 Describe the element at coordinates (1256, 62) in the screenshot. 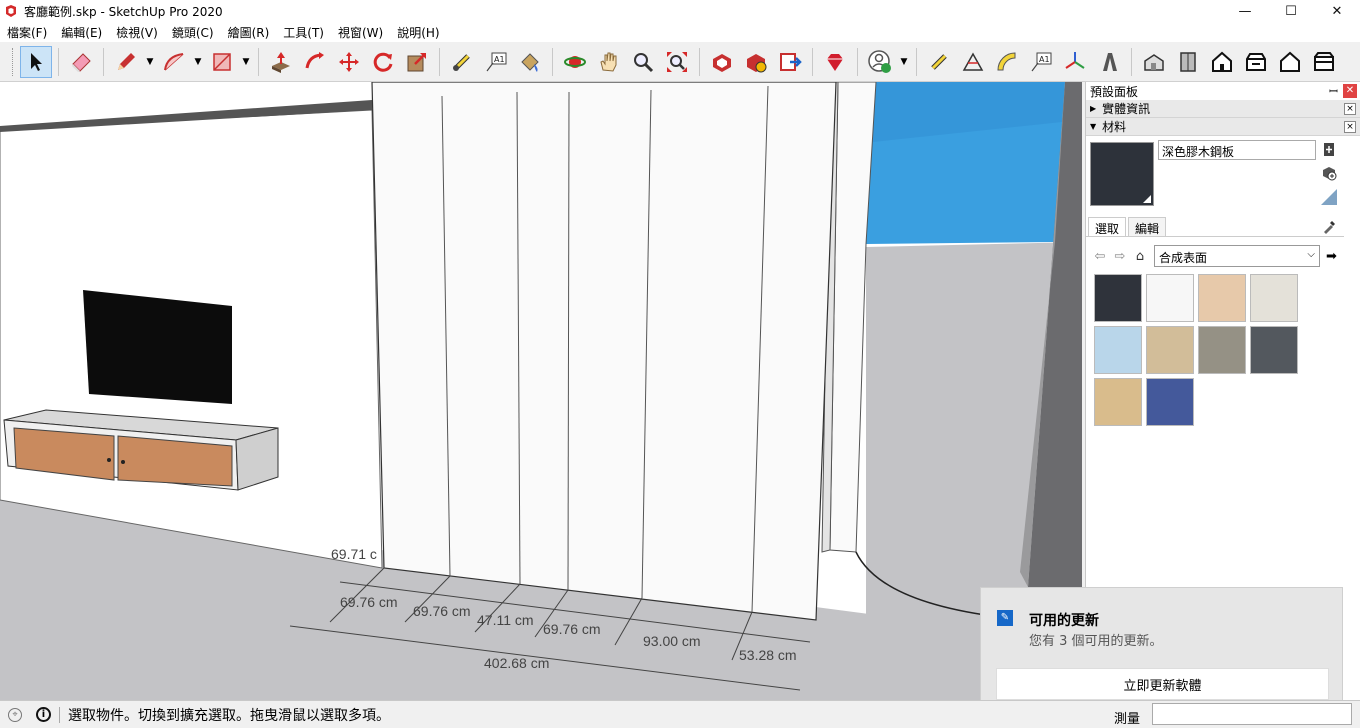

I see `right-view-button` at that location.